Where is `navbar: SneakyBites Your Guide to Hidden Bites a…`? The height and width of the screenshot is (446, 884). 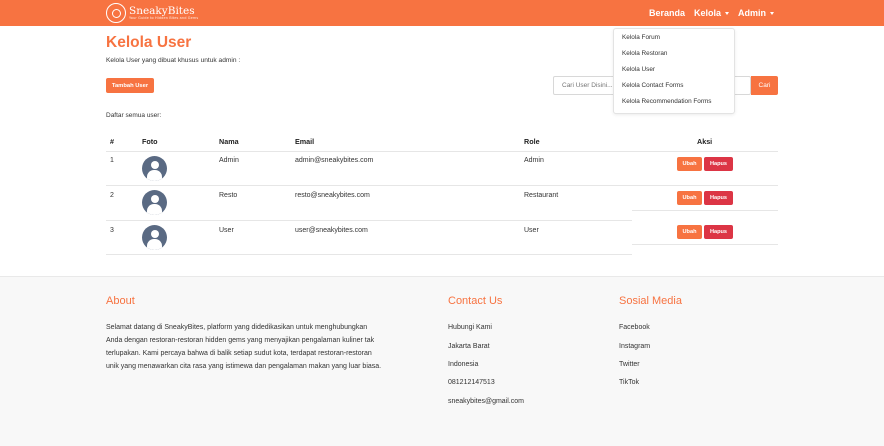
navbar: SneakyBites Your Guide to Hidden Bites a… is located at coordinates (442, 13).